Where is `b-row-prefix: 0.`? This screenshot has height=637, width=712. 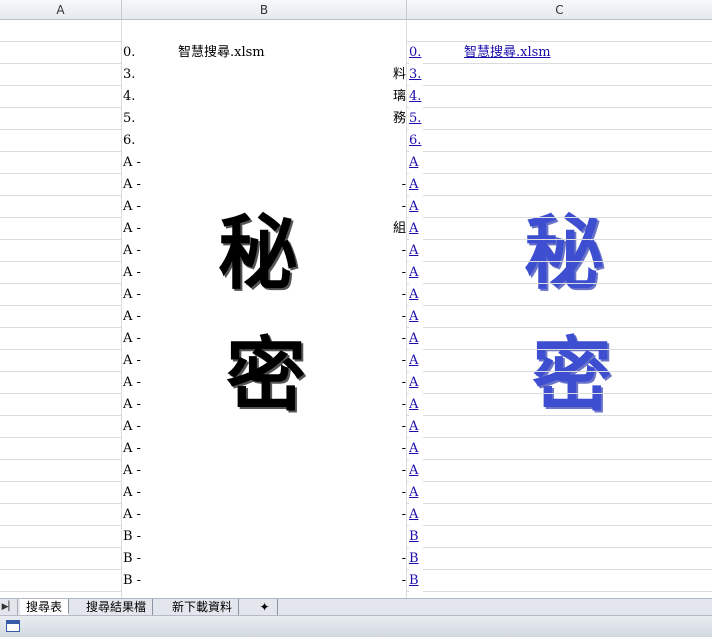
b-row-prefix: 0. is located at coordinates (133, 53).